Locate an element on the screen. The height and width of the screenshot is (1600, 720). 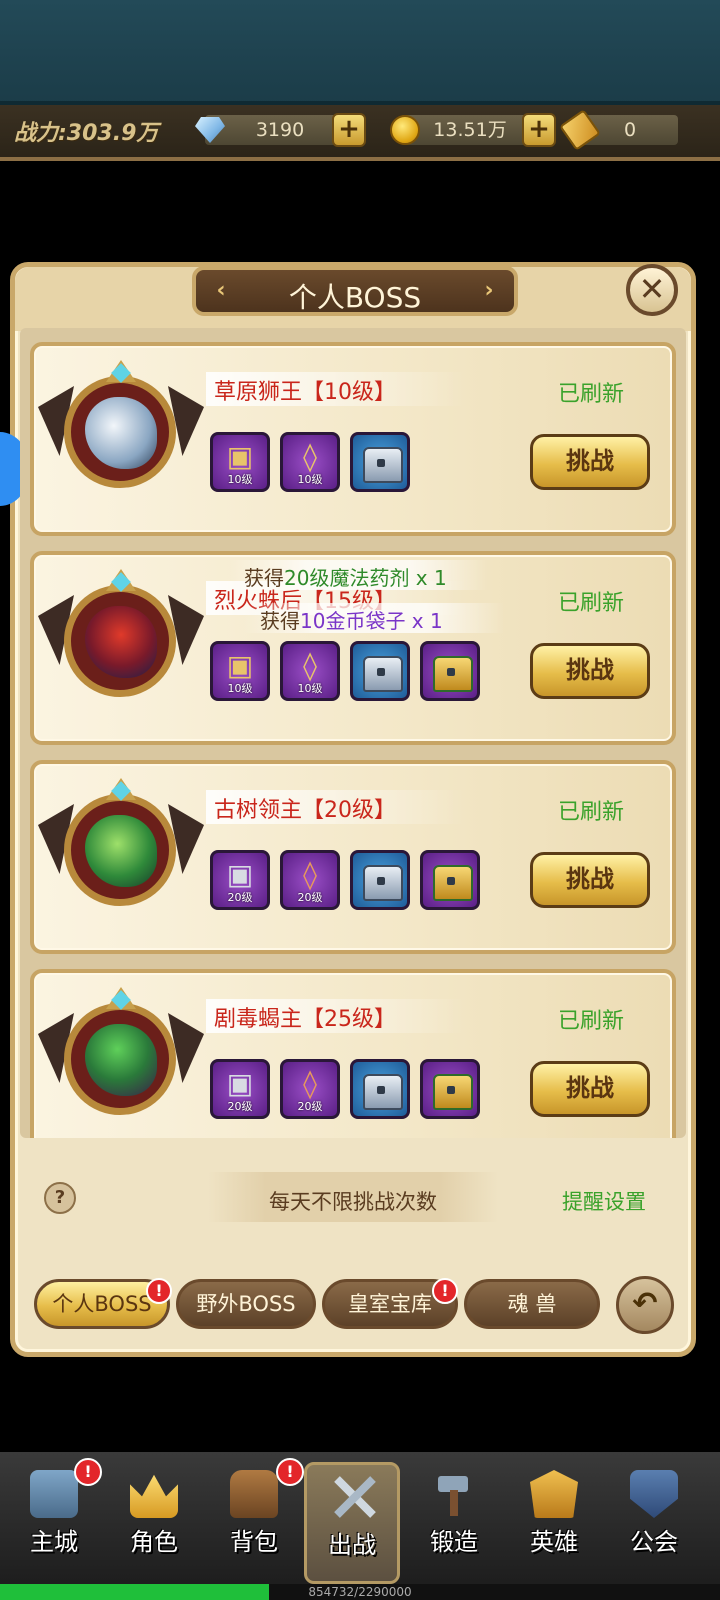
gold-coin-icon is located at coordinates (405, 130).